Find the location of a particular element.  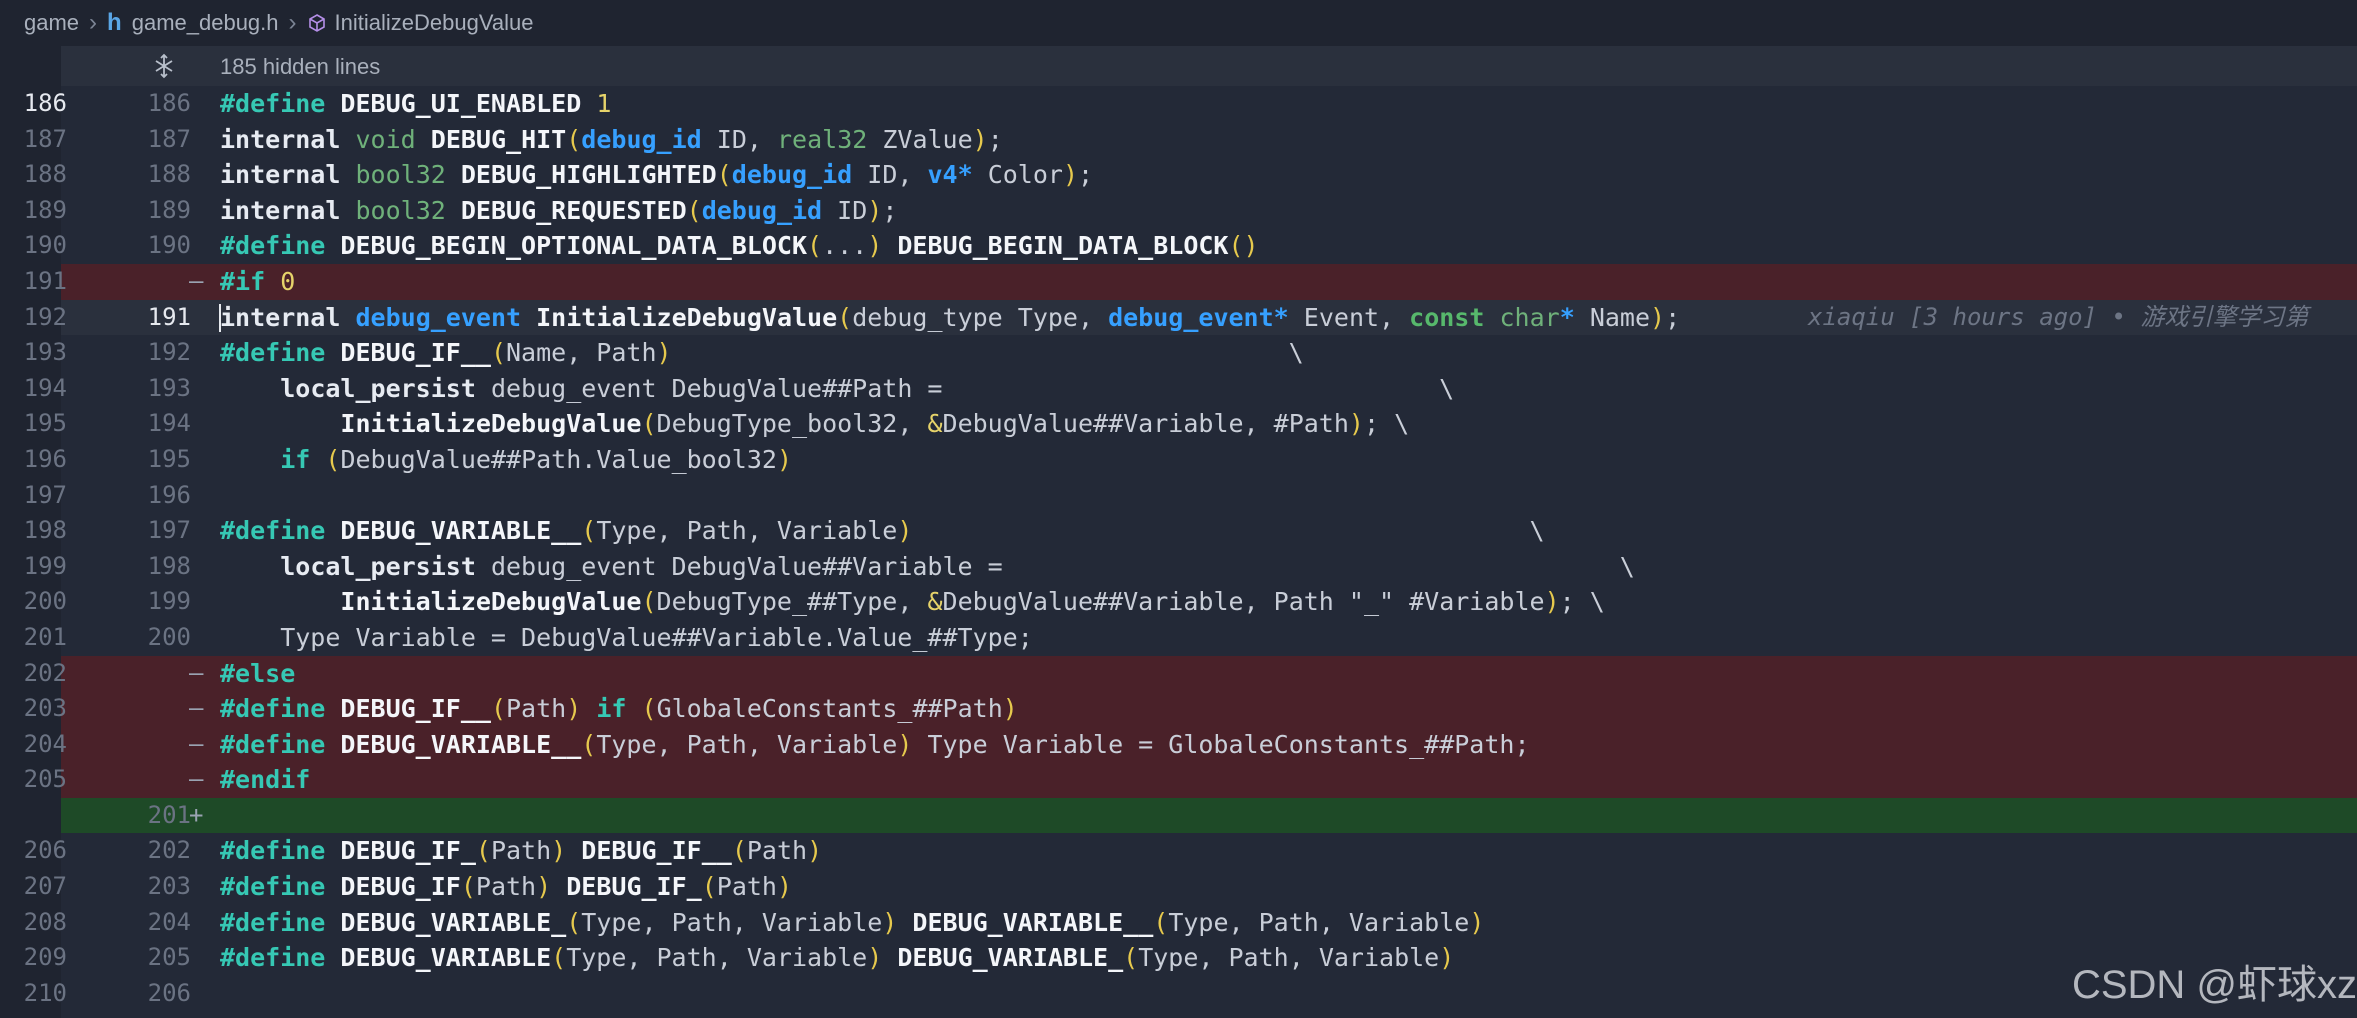

code-token: DEBUG_IF is located at coordinates (400, 887).